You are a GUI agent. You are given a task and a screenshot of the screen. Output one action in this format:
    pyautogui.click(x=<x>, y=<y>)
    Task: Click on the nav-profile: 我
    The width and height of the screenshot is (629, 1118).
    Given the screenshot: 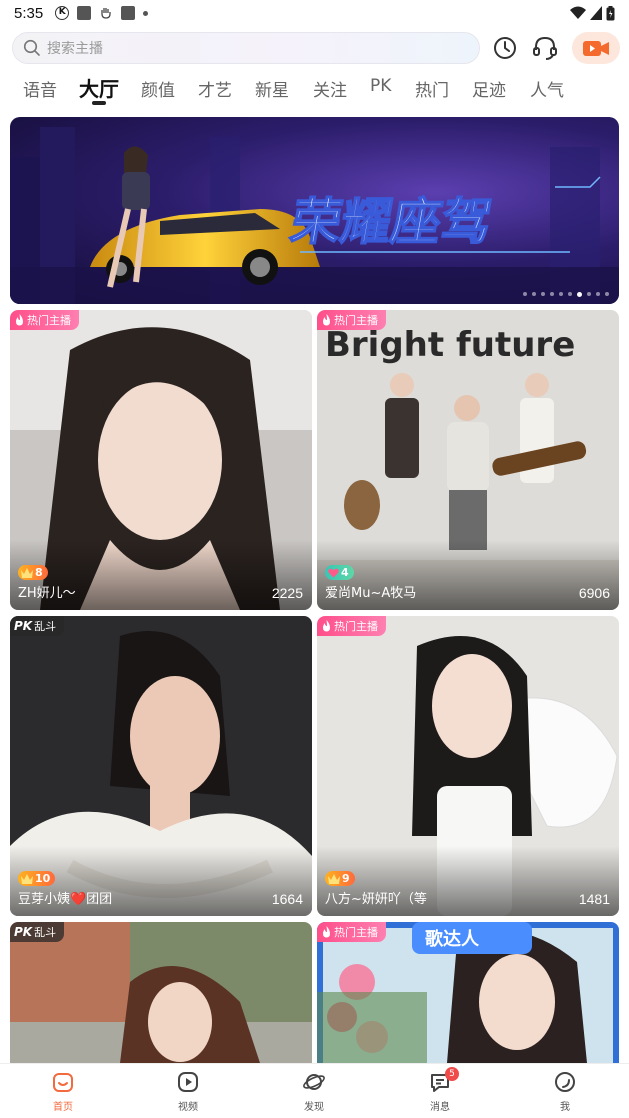 What is the action you would take?
    pyautogui.click(x=565, y=1091)
    